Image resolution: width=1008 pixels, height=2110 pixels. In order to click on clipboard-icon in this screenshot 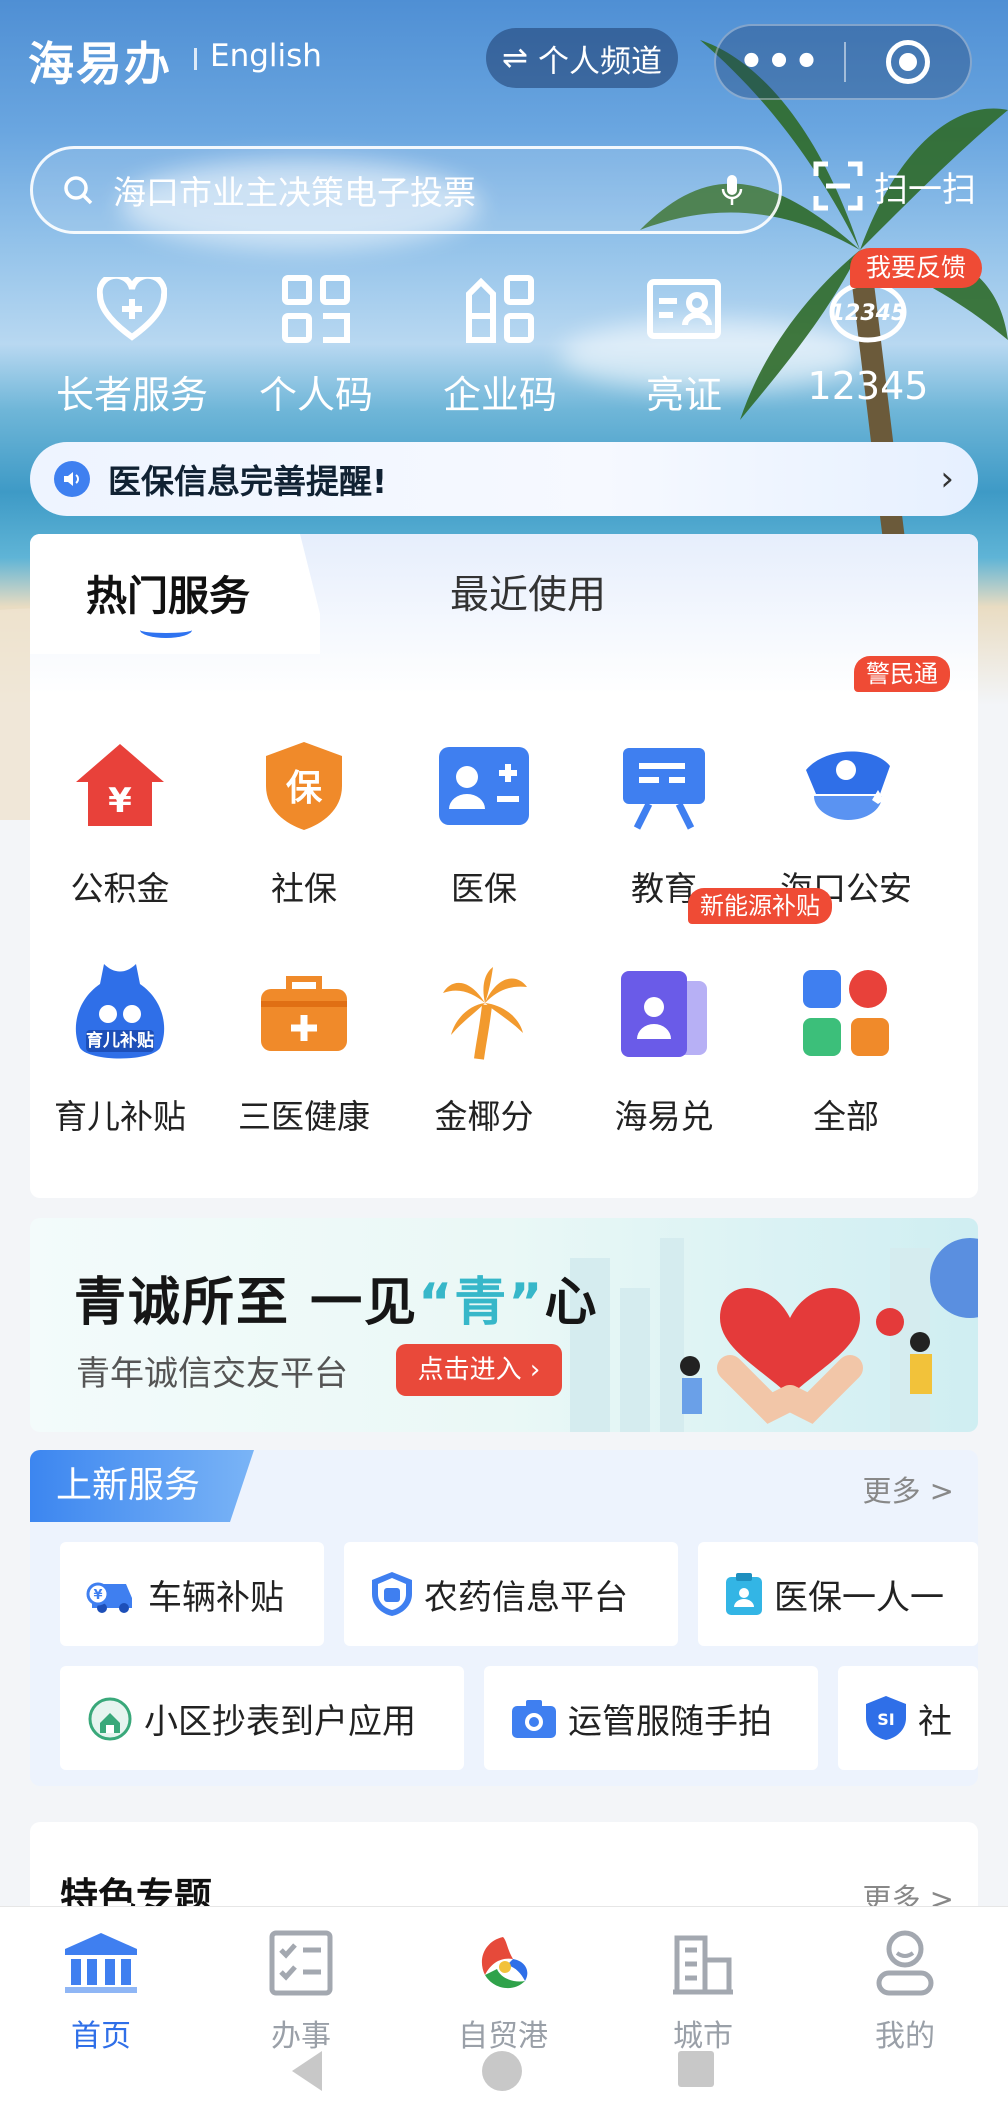, I will do `click(744, 1594)`.